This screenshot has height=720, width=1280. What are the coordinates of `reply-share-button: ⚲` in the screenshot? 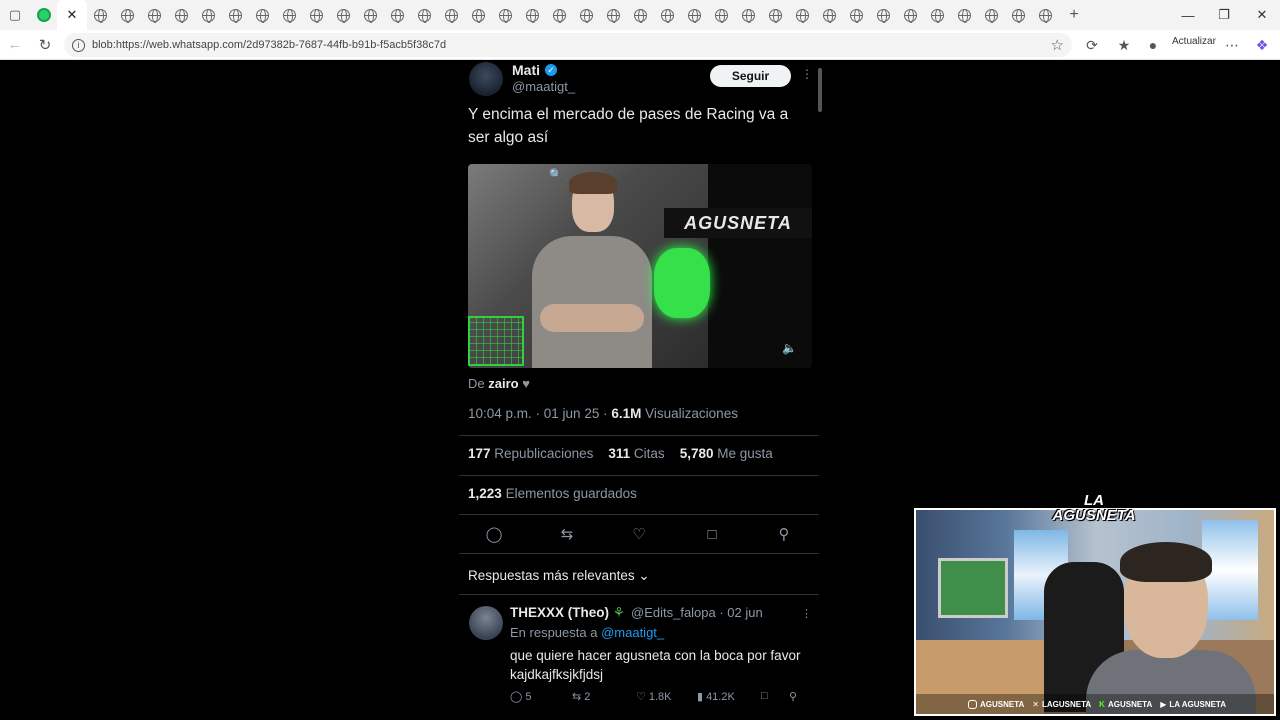 It's located at (793, 696).